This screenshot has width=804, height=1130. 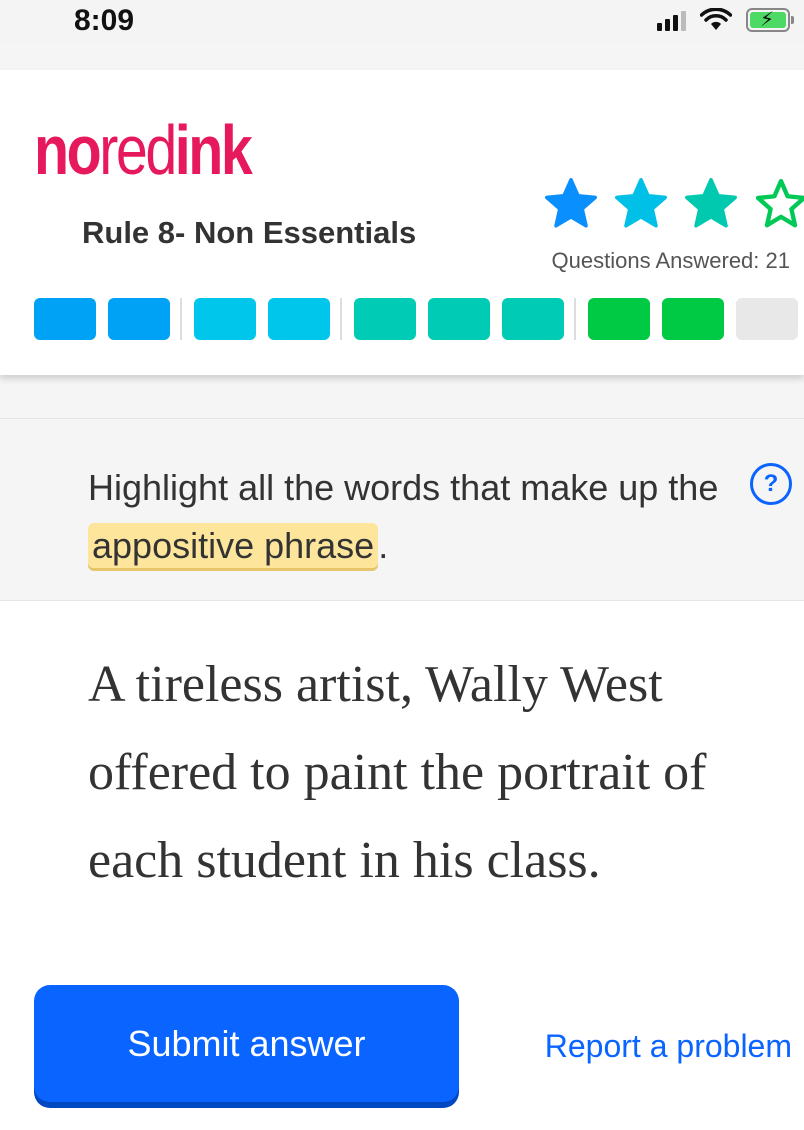 I want to click on instruction-highlight: appositive phrase, so click(x=233, y=545).